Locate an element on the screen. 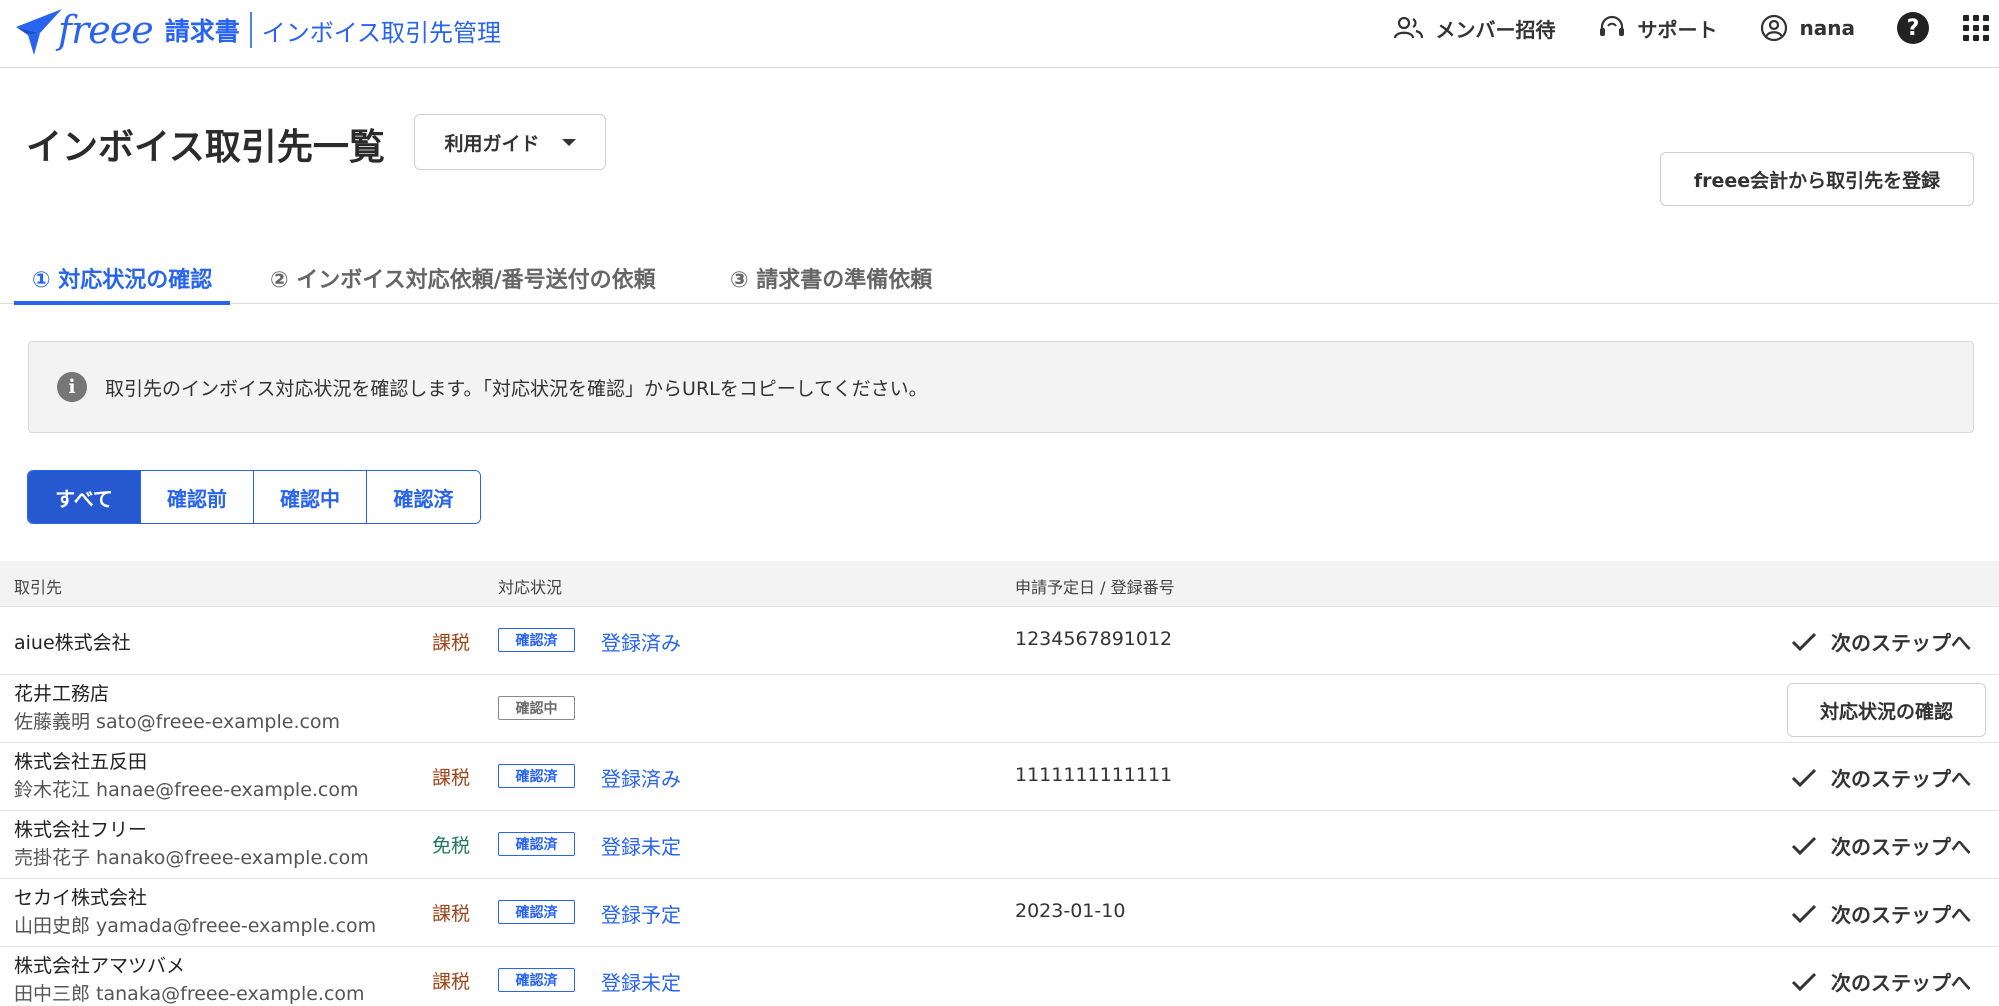  caret-down-icon is located at coordinates (568, 142).